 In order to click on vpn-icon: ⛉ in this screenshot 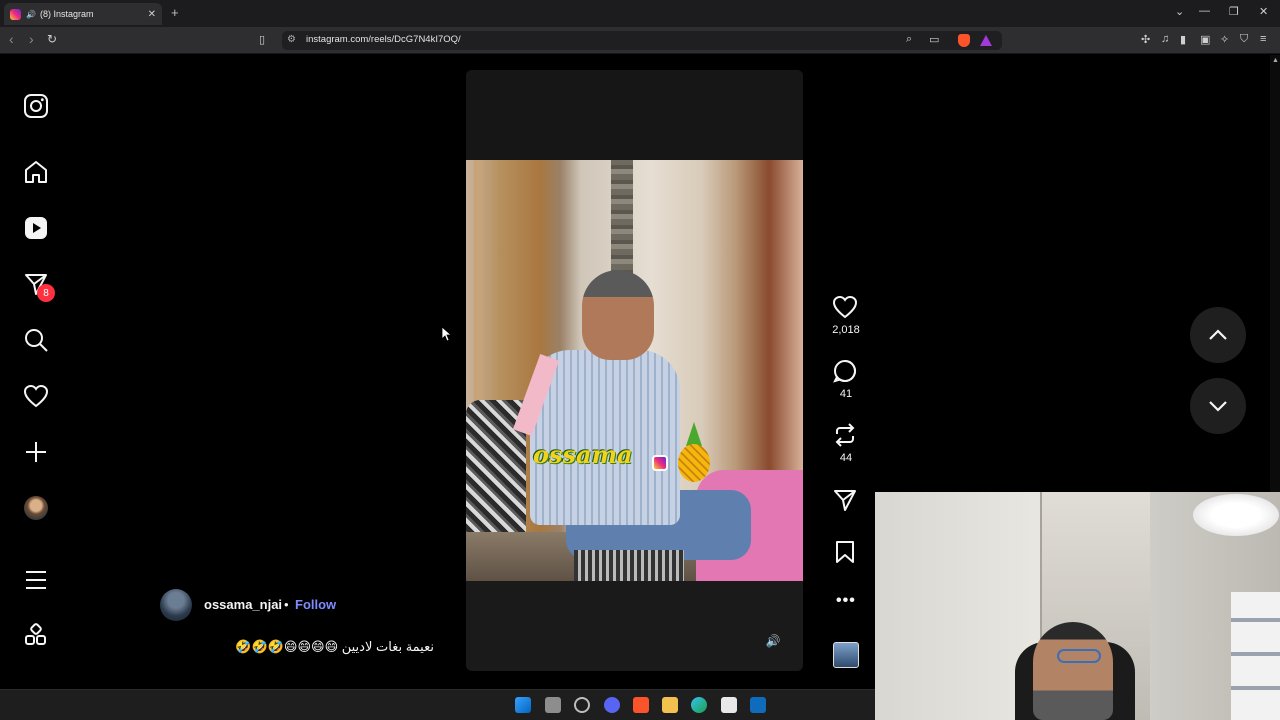, I will do `click(1244, 39)`.